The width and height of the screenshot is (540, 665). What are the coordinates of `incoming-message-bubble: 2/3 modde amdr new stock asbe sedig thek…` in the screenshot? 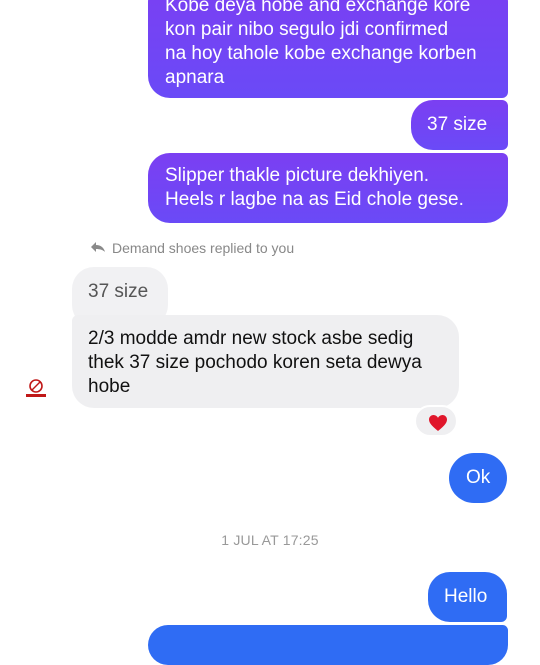 It's located at (265, 361).